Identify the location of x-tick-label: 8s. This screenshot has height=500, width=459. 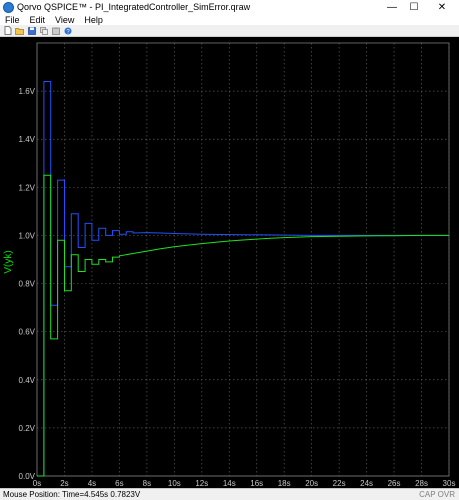
(147, 483).